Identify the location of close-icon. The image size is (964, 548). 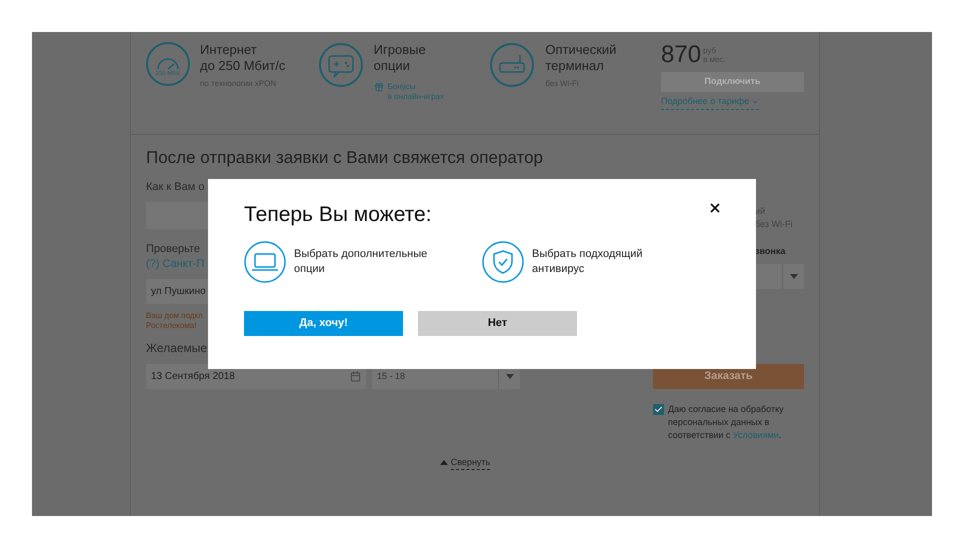
(715, 208).